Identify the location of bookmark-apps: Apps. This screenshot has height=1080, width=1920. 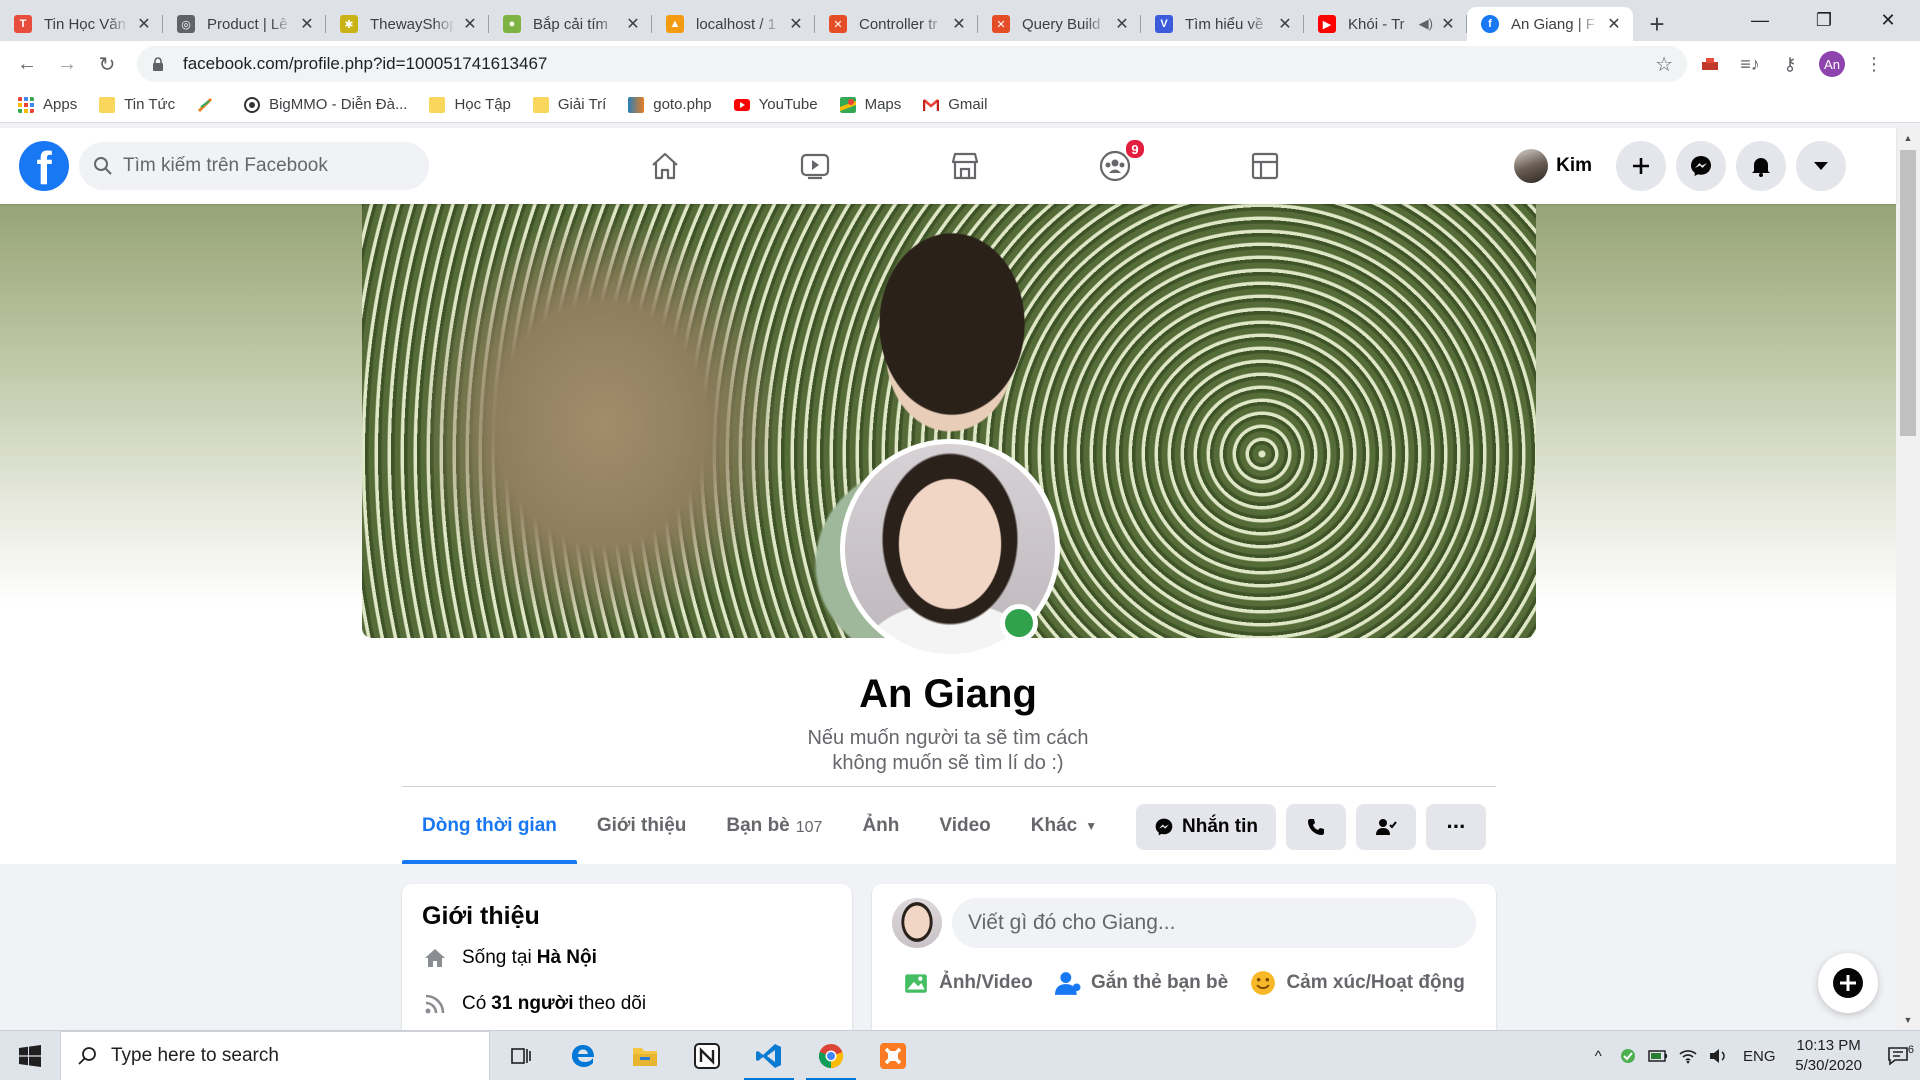
(47, 104).